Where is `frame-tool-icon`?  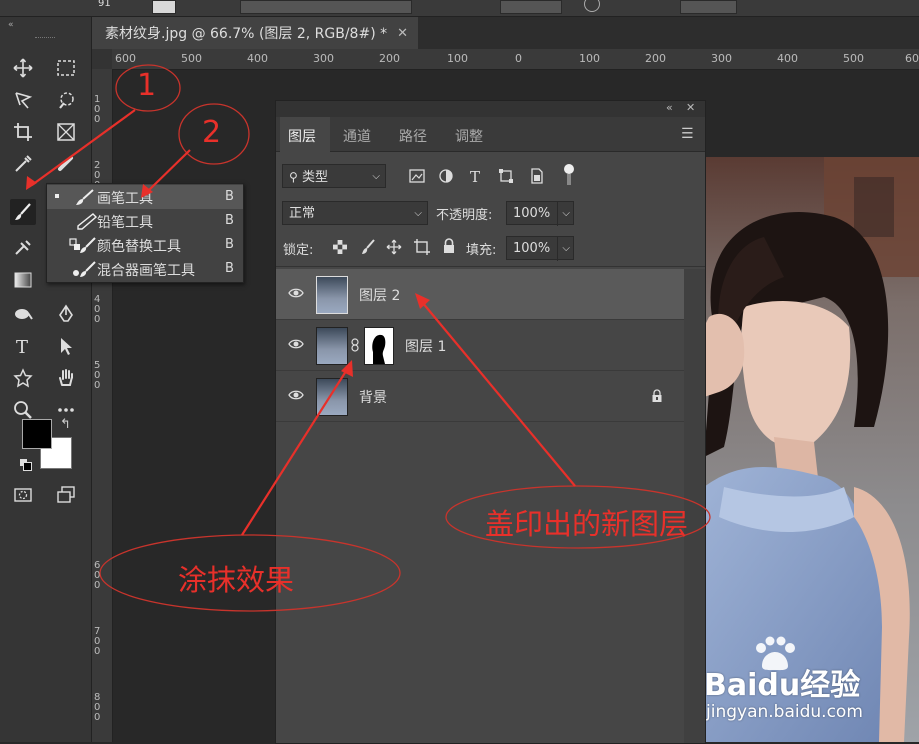
frame-tool-icon is located at coordinates (66, 132).